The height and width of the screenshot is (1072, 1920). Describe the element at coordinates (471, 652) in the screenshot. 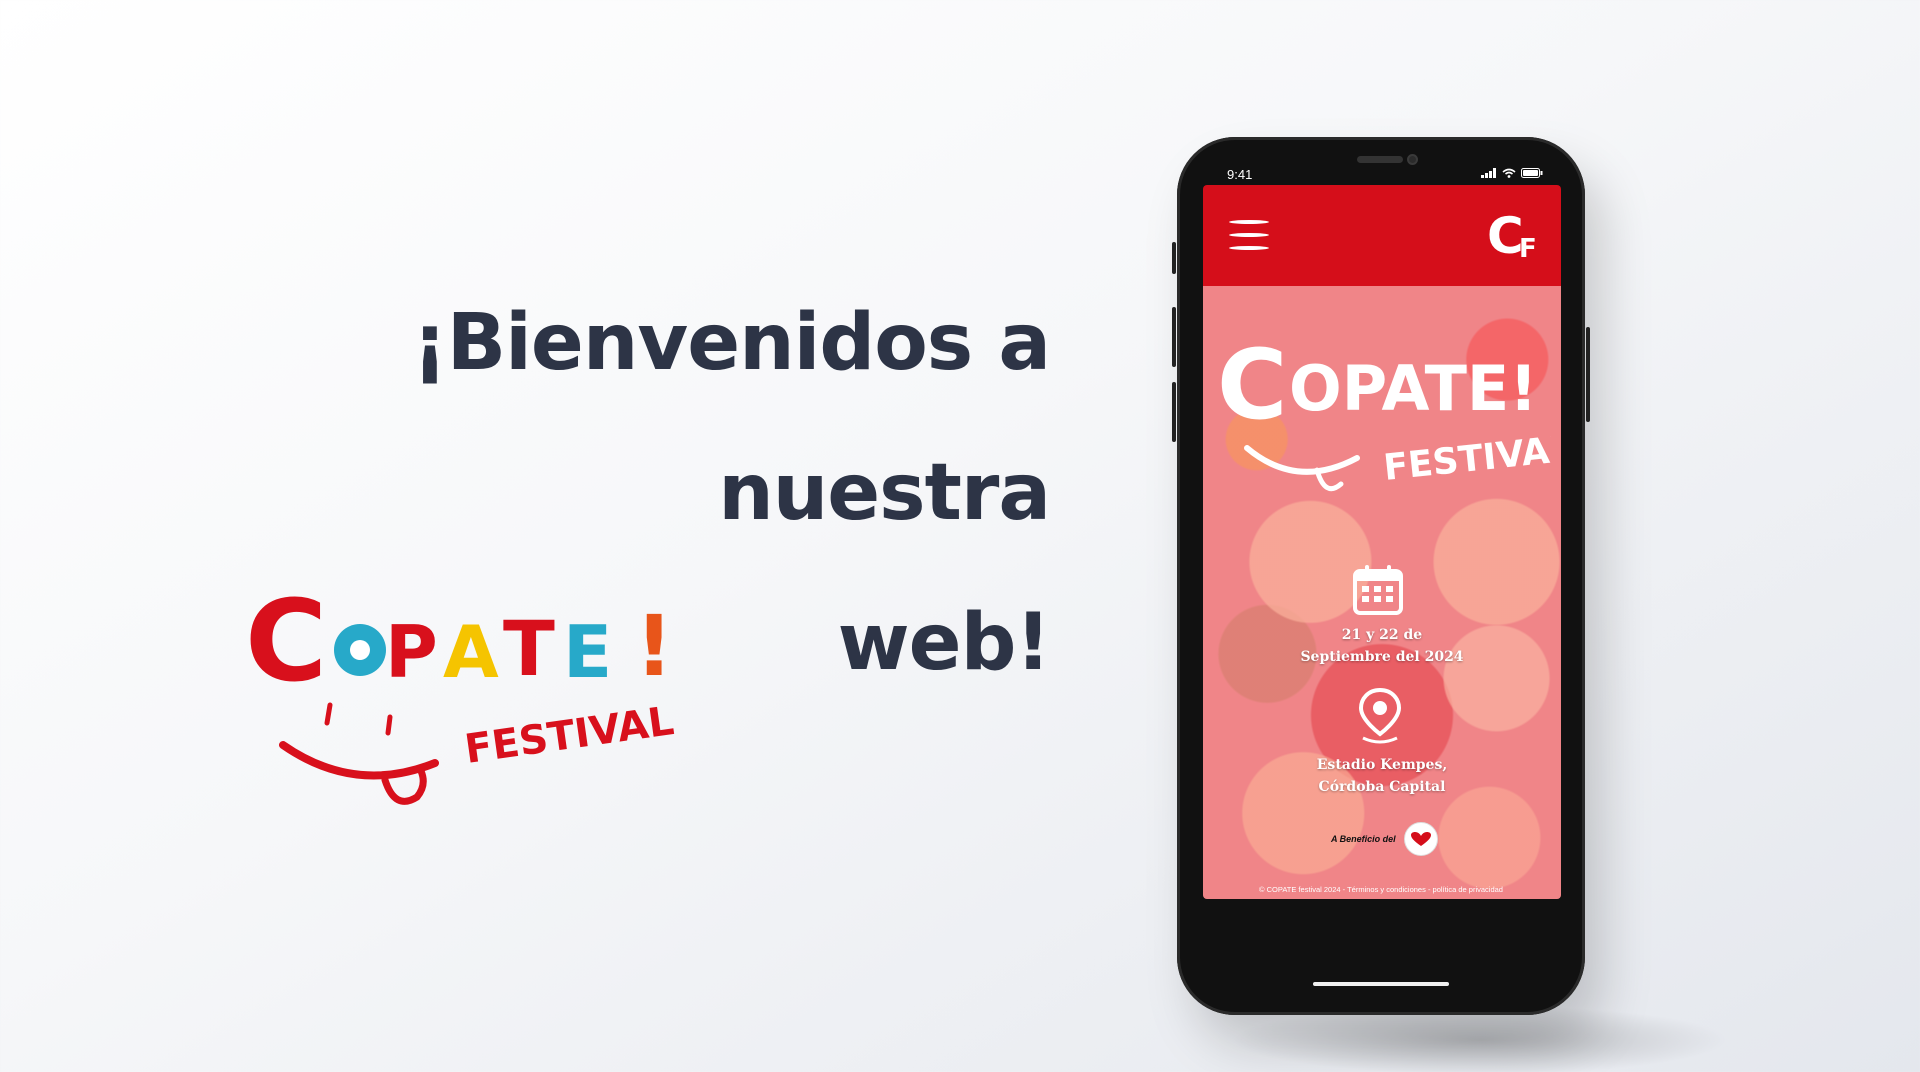

I see `svg-text: A` at that location.